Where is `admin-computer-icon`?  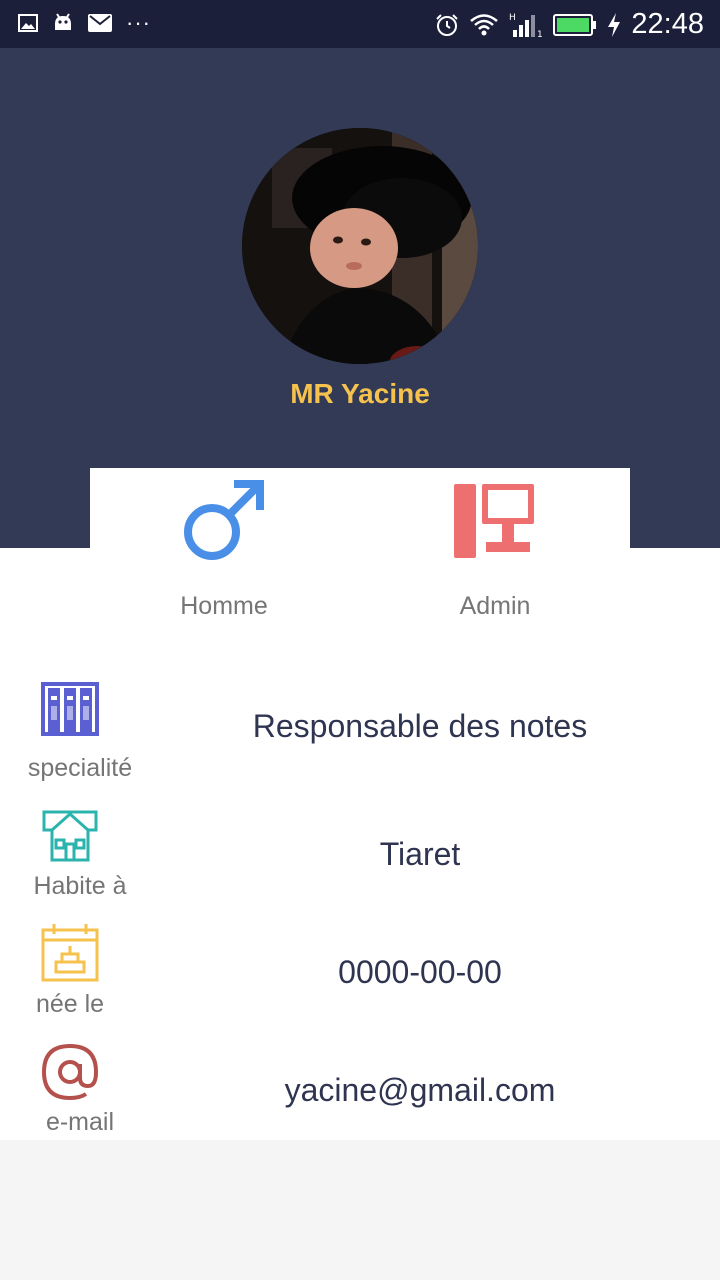 admin-computer-icon is located at coordinates (494, 521).